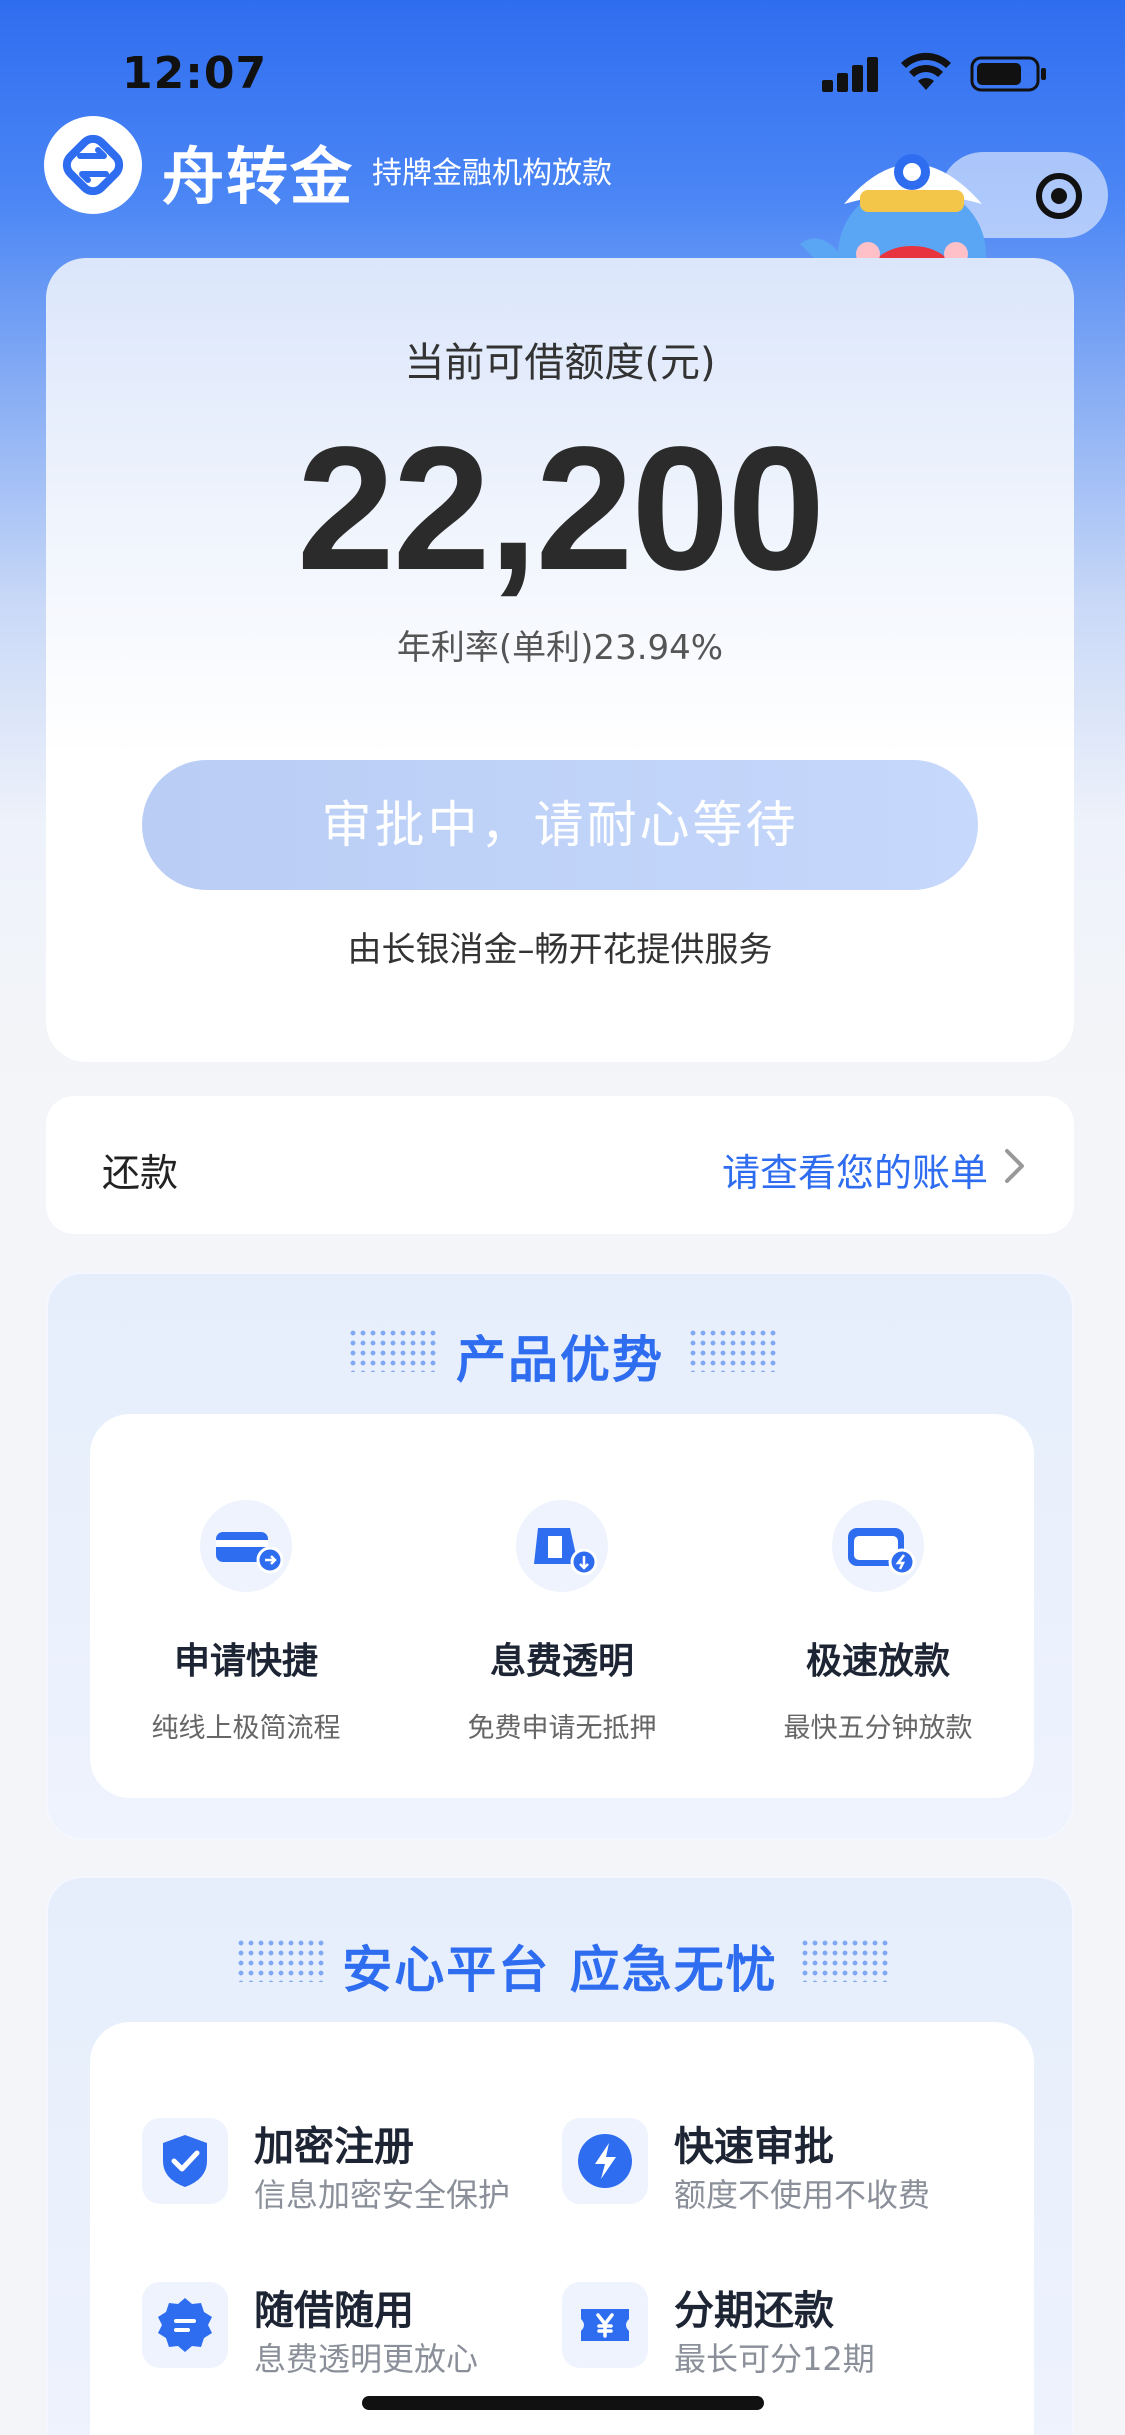 Image resolution: width=1125 pixels, height=2435 pixels. I want to click on feature-desc: 最快五分钟放款, so click(878, 1728).